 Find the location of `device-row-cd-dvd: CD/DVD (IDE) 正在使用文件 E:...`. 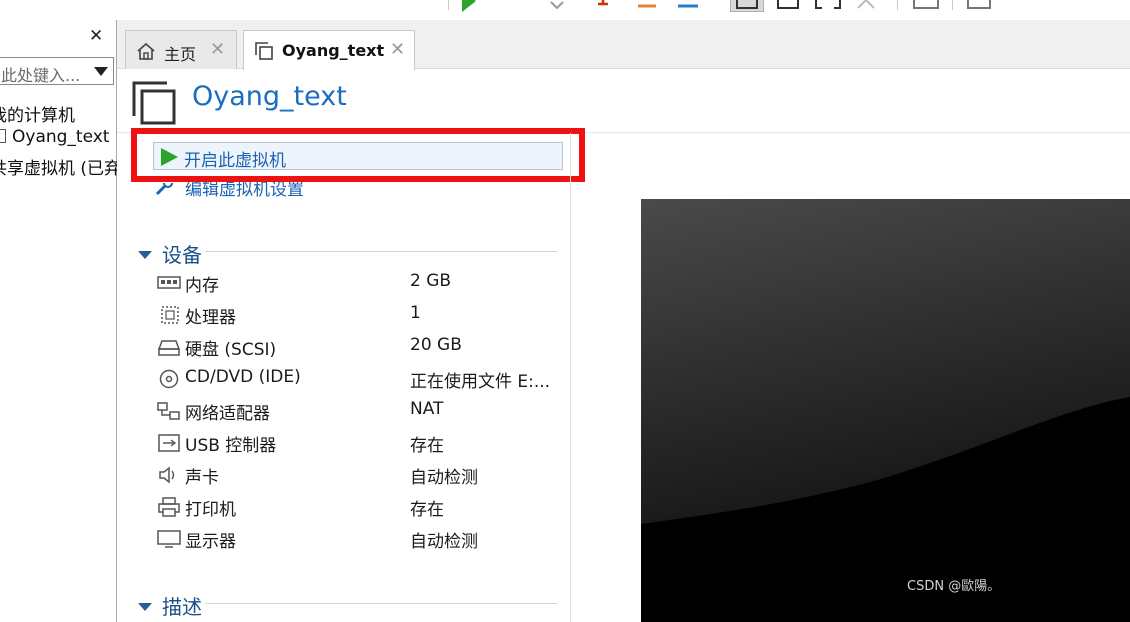

device-row-cd-dvd: CD/DVD (IDE) 正在使用文件 E:... is located at coordinates (357, 379).